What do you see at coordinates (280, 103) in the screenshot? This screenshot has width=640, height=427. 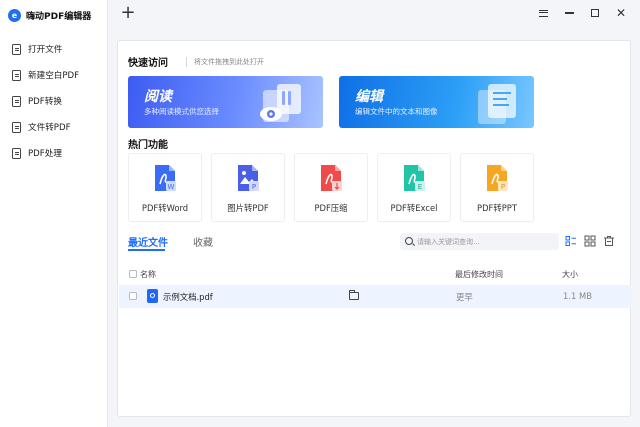 I see `read-illustration-icon` at bounding box center [280, 103].